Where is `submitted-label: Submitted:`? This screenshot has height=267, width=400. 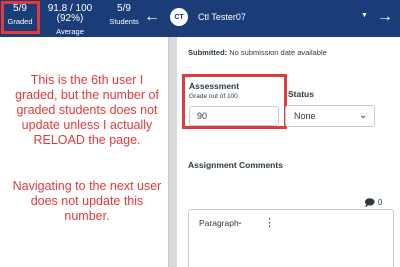 submitted-label: Submitted: is located at coordinates (208, 52).